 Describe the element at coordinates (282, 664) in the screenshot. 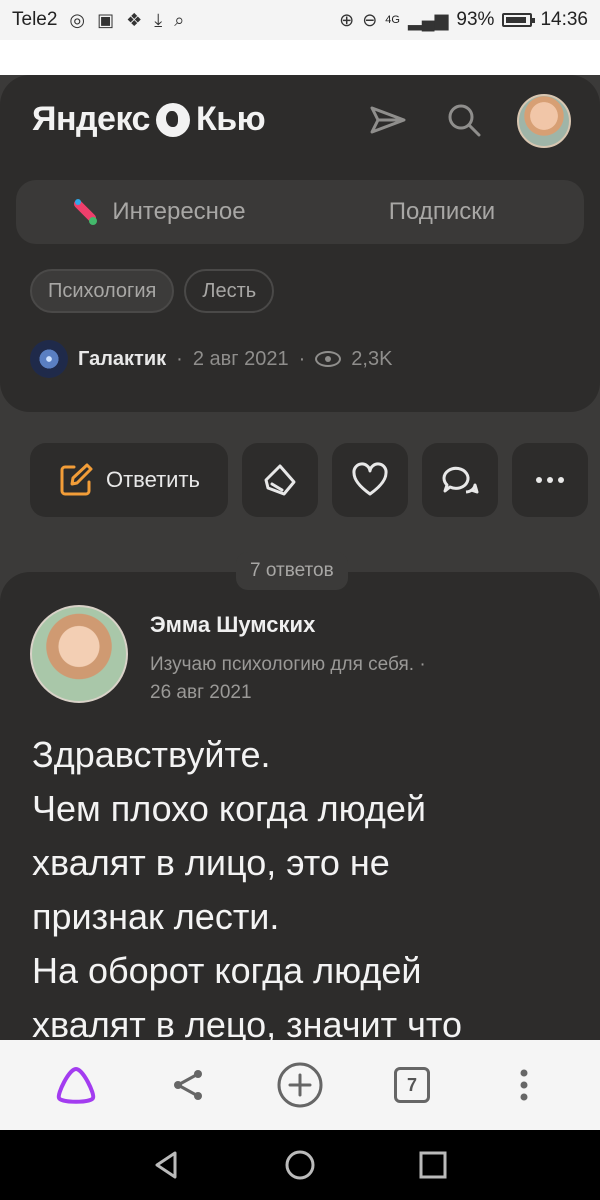

I see `answer-author-bio: Изучаю психологию для себя.` at that location.